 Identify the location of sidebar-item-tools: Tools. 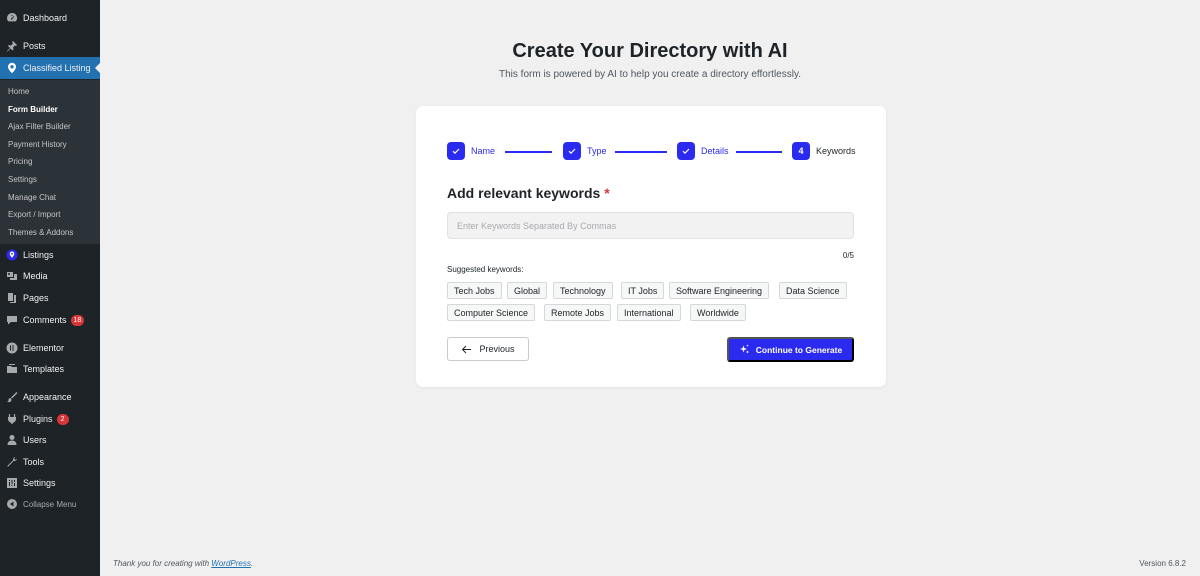
(50, 462).